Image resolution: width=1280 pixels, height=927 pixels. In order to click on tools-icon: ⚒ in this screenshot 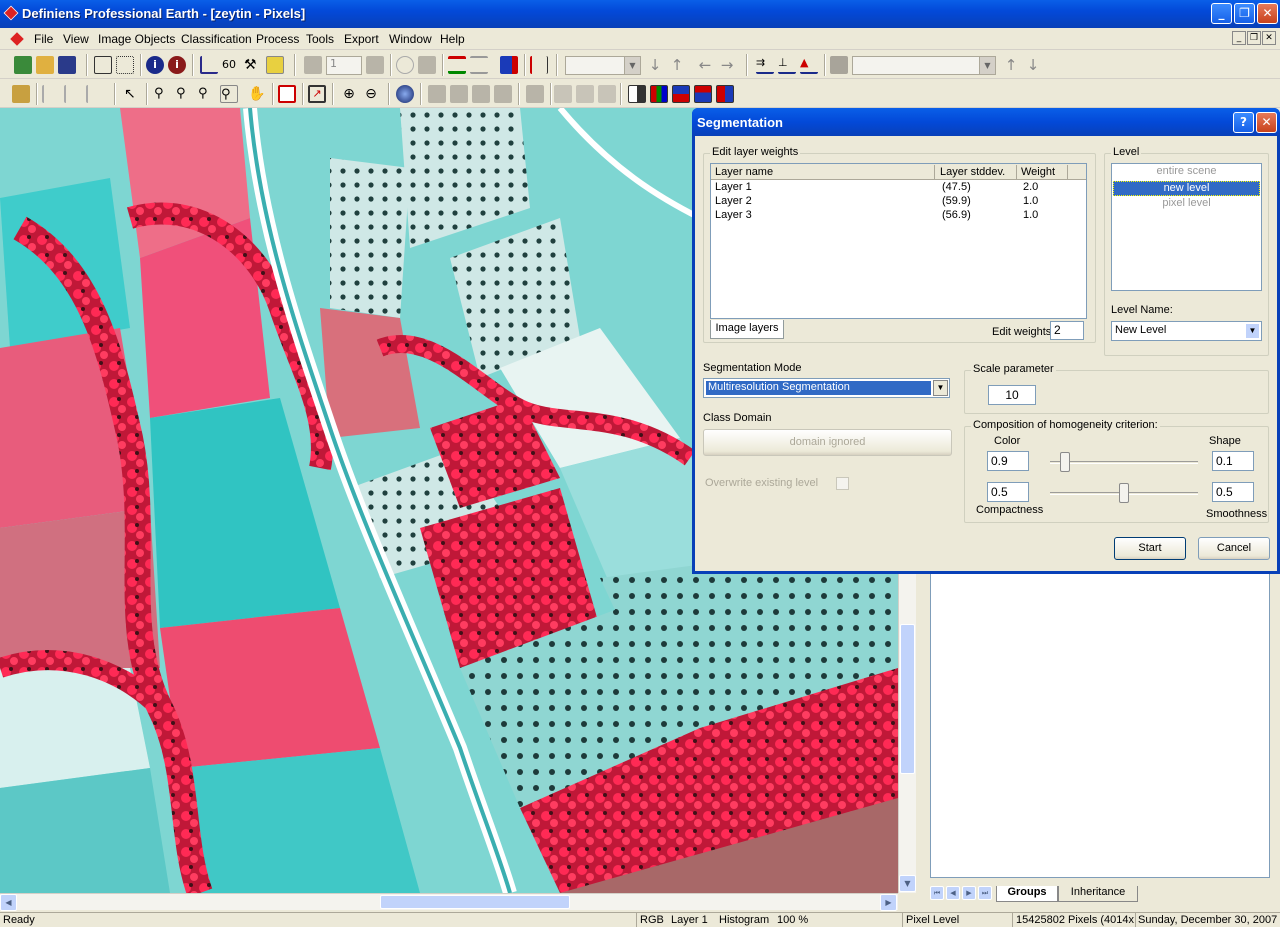, I will do `click(253, 65)`.